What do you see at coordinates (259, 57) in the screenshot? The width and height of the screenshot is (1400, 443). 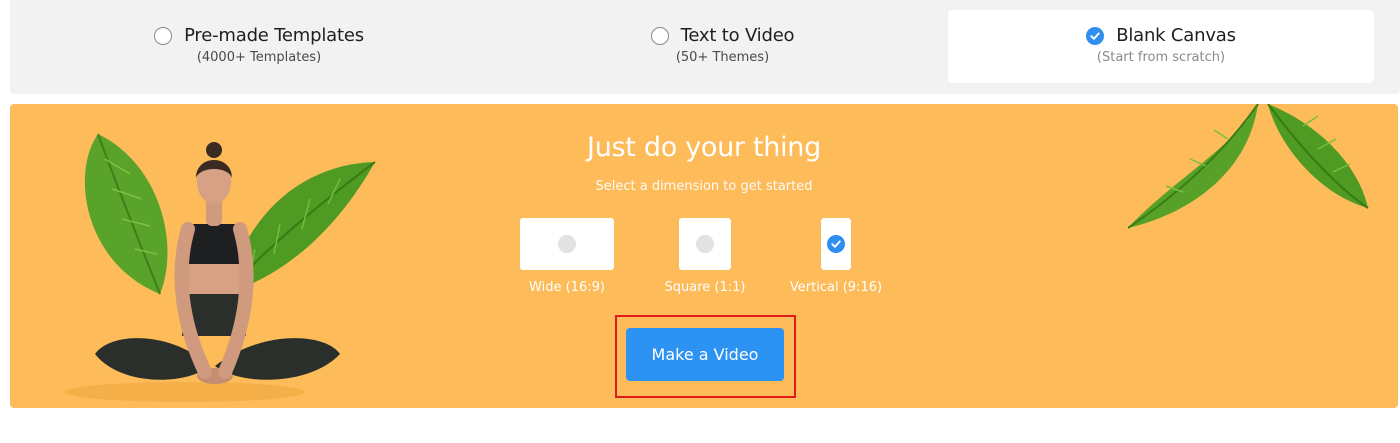 I see `tab-subtitle: (4000+ Templates)` at bounding box center [259, 57].